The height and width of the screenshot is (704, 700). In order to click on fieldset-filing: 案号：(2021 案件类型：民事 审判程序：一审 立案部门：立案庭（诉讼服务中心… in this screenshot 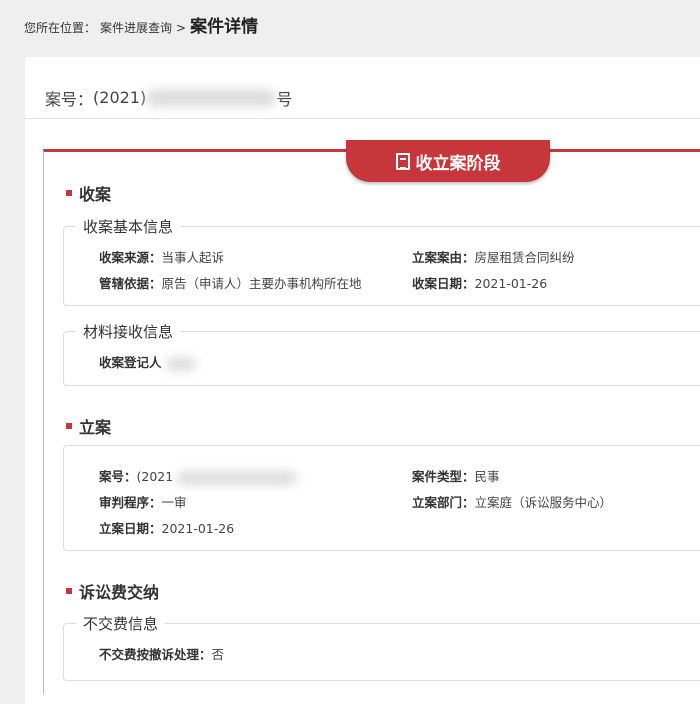, I will do `click(381, 498)`.